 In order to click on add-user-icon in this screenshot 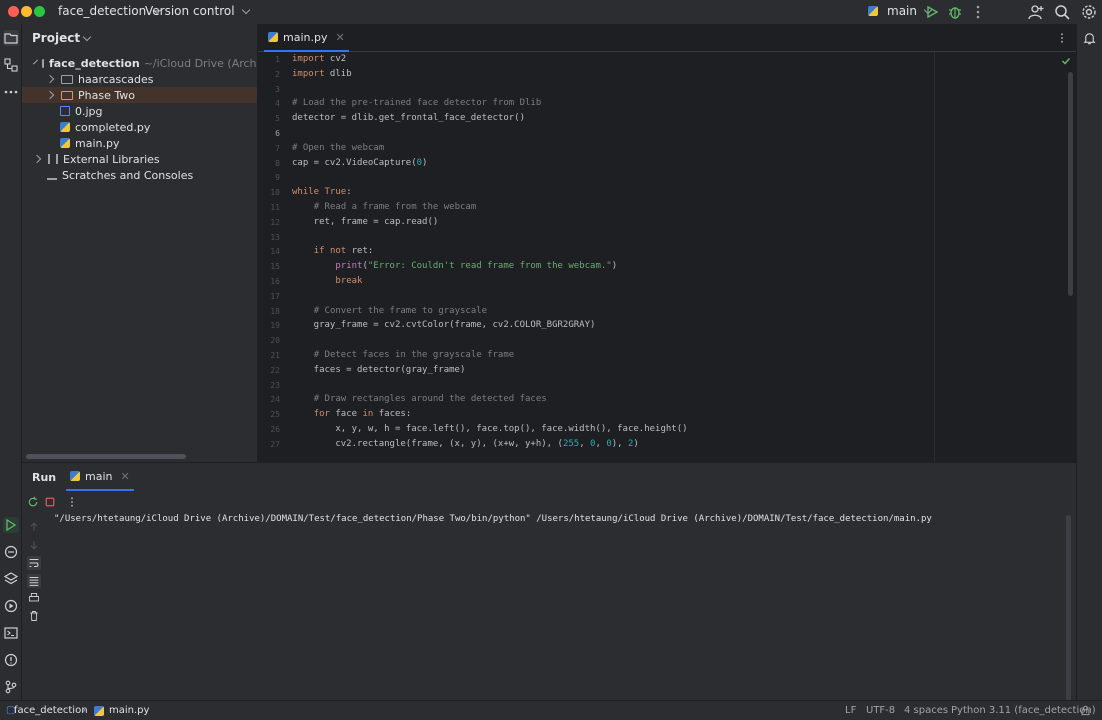, I will do `click(1036, 12)`.